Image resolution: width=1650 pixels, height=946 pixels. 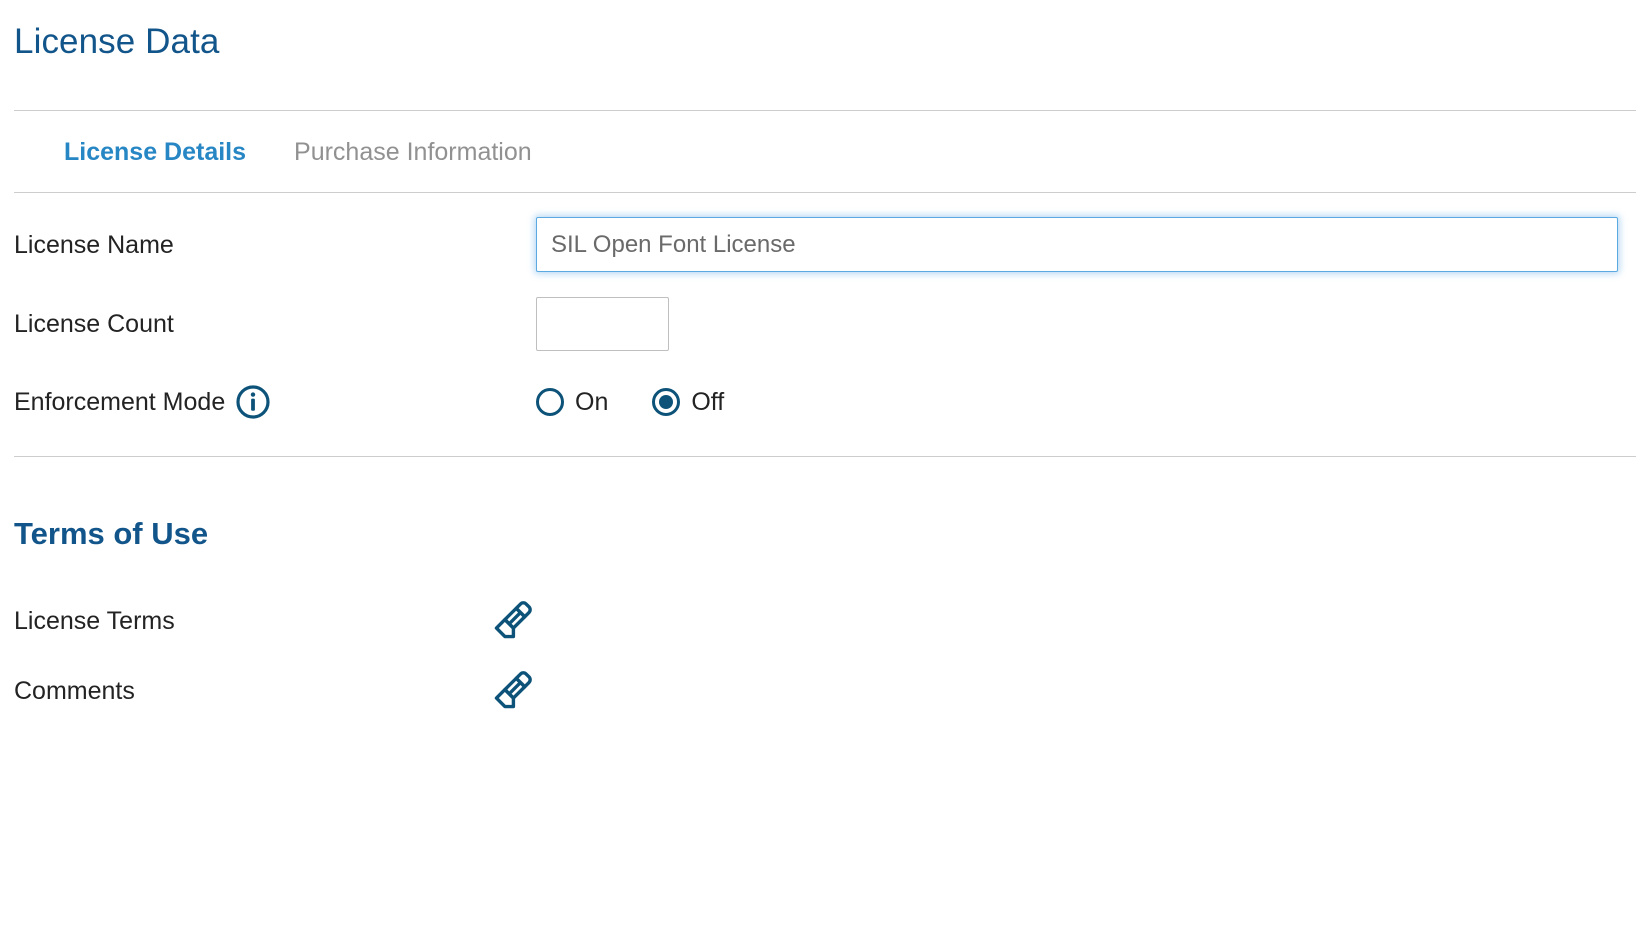 I want to click on control-license-count, so click(x=1086, y=324).